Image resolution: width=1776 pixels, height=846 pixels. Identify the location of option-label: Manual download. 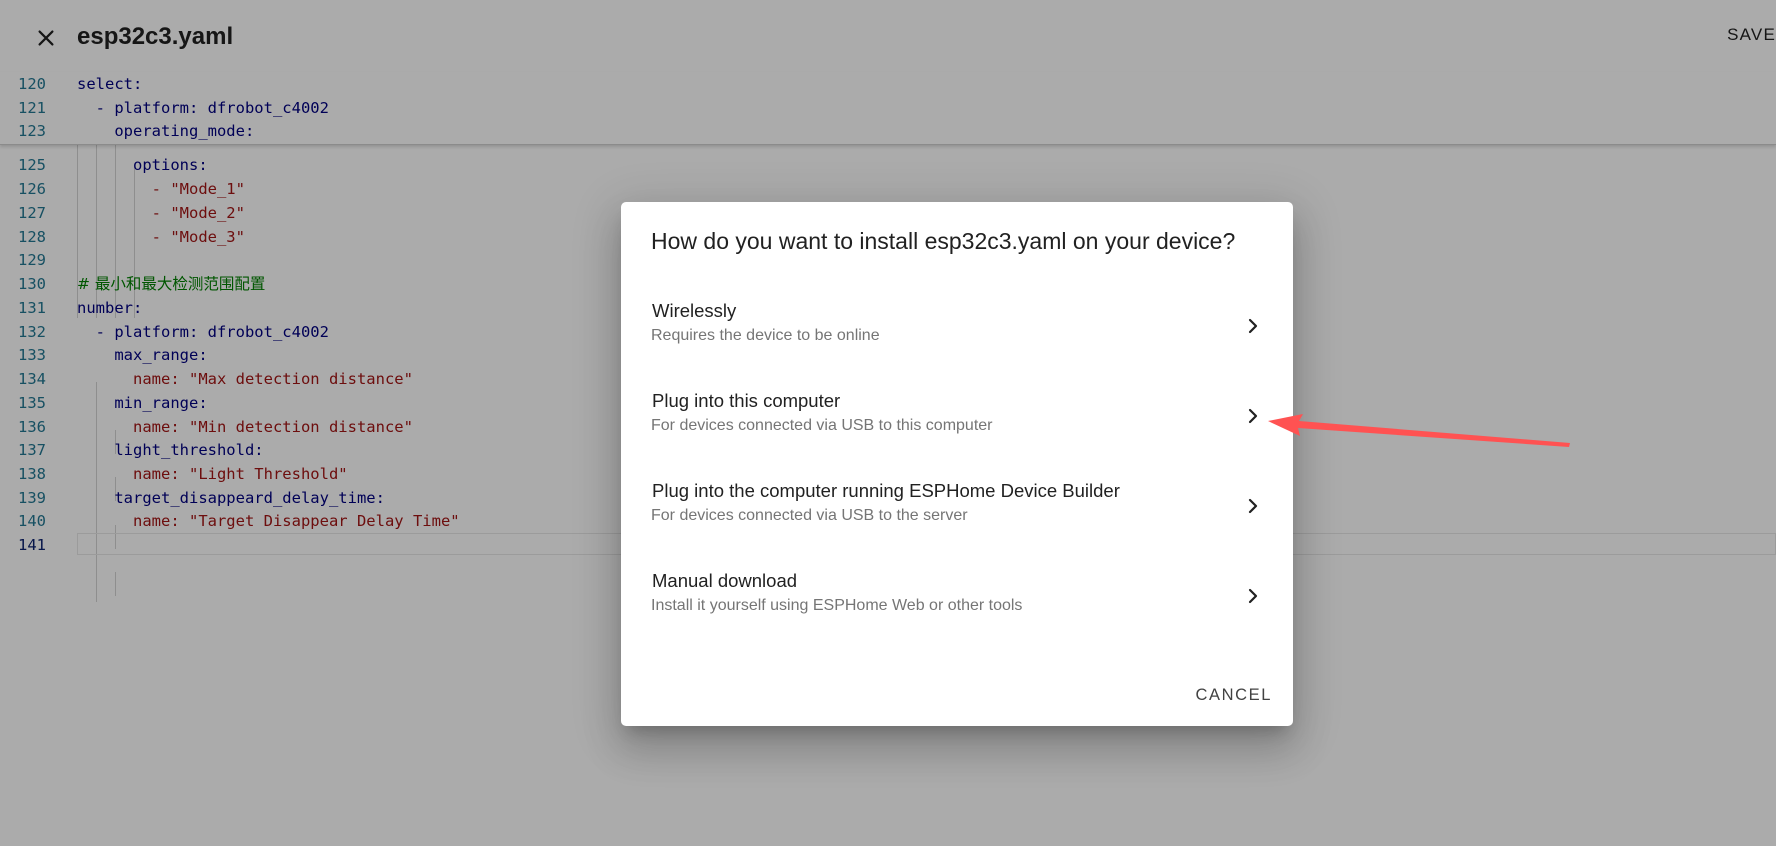
(725, 580).